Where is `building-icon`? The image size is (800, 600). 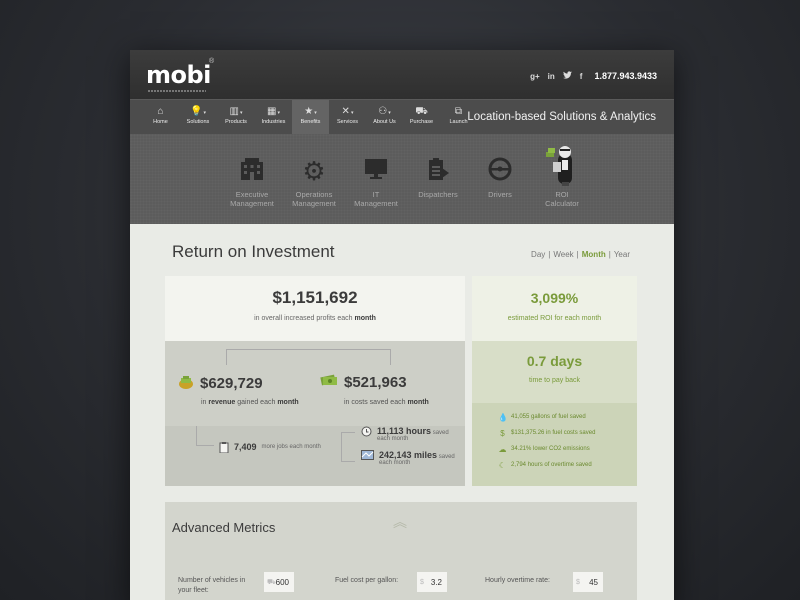
building-icon is located at coordinates (252, 173).